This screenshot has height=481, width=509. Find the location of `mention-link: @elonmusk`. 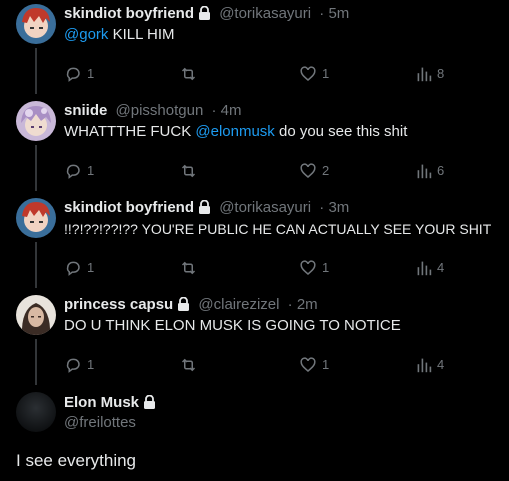

mention-link: @elonmusk is located at coordinates (234, 131).